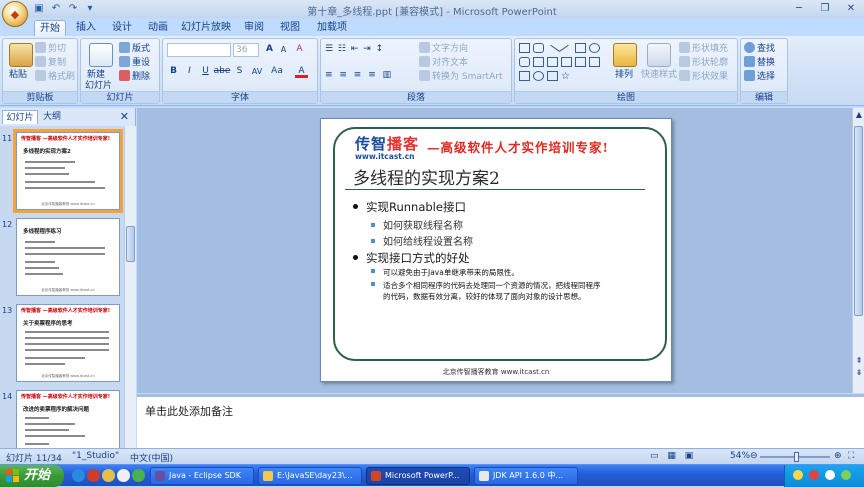 This screenshot has height=487, width=864. Describe the element at coordinates (189, 411) in the screenshot. I see `notes-placeholder: 单击此处添加备注` at that location.